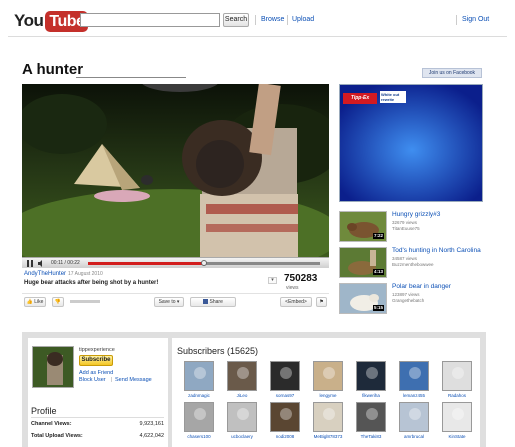 This screenshot has height=447, width=515. What do you see at coordinates (242, 395) in the screenshot?
I see `subscriber-name: JiLeo` at bounding box center [242, 395].